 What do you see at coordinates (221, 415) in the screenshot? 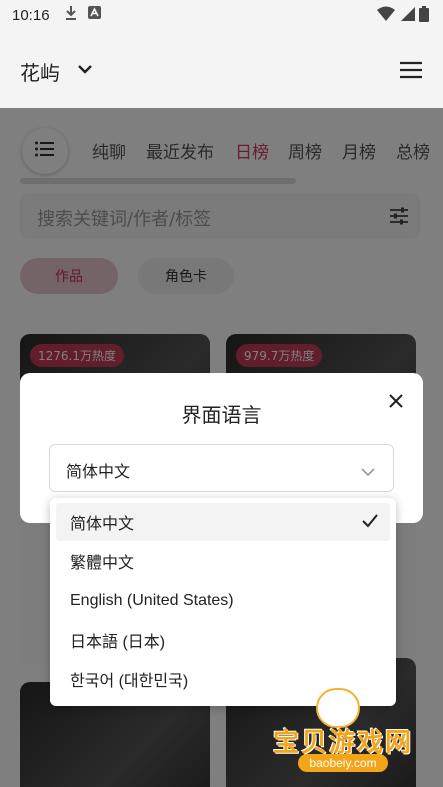
I see `dialog-title: 界面语言` at bounding box center [221, 415].